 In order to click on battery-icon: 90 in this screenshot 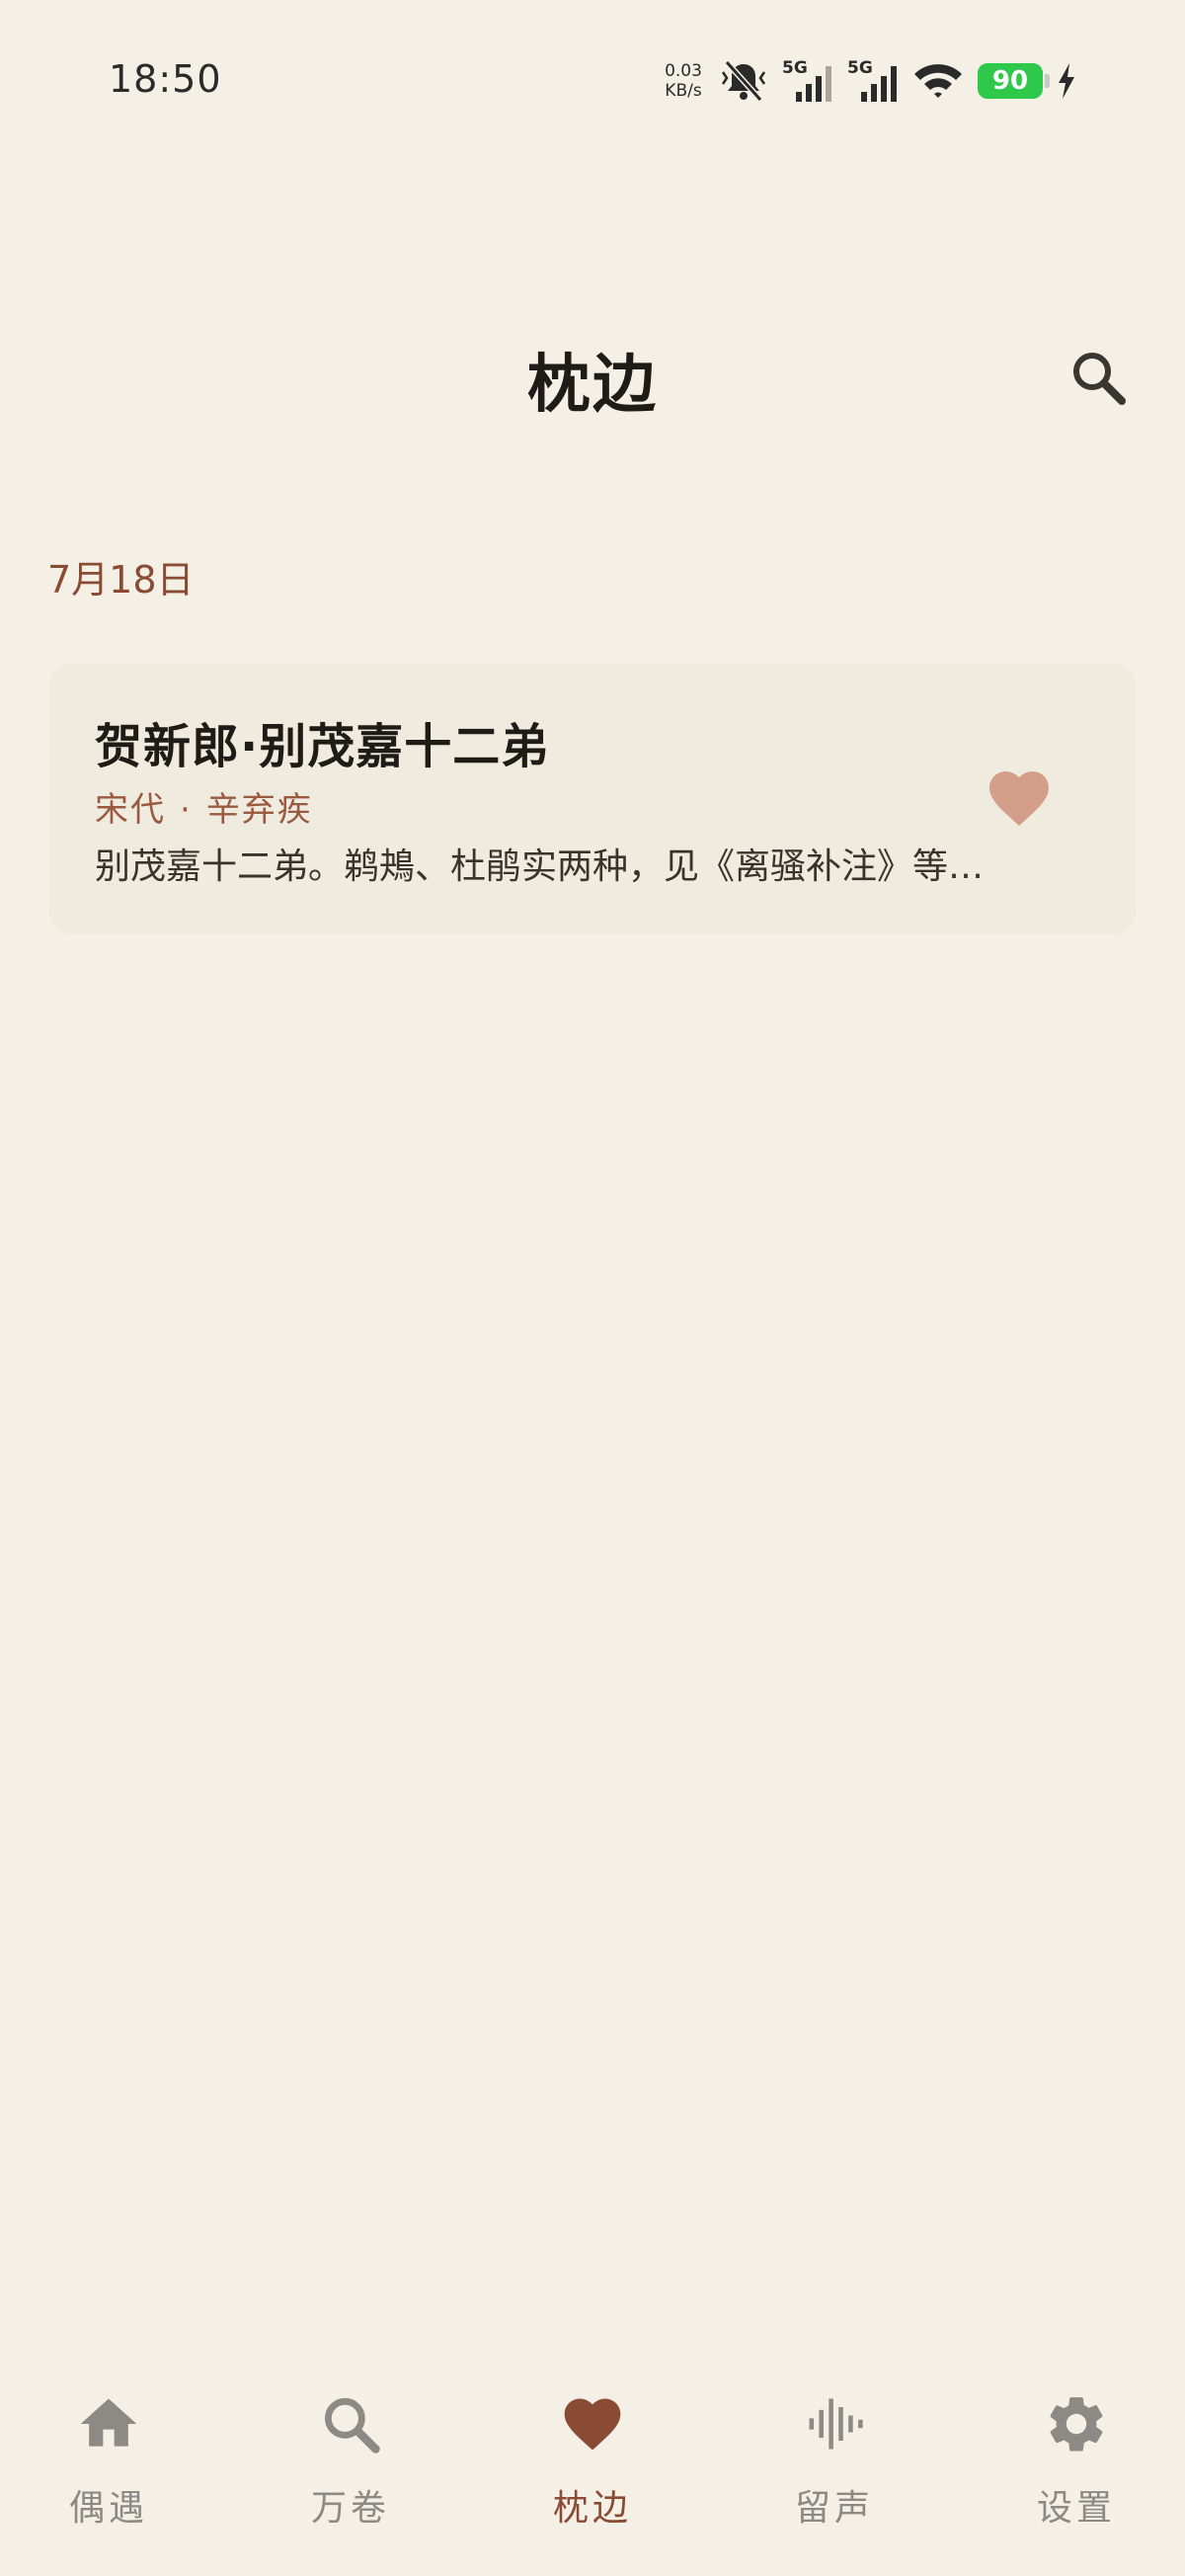, I will do `click(1014, 81)`.